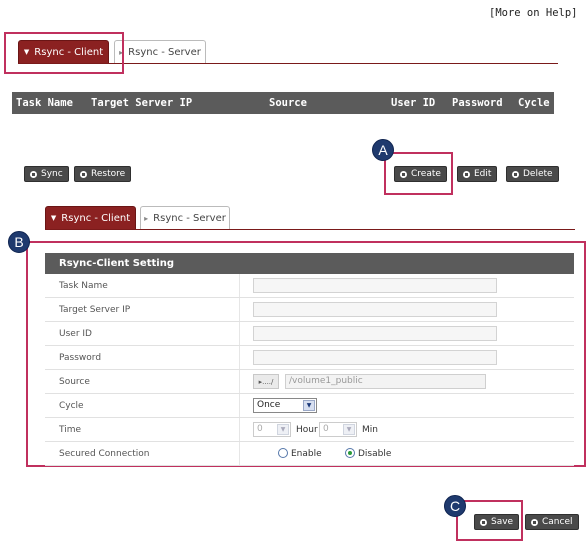  I want to click on callout-a: A, so click(383, 150).